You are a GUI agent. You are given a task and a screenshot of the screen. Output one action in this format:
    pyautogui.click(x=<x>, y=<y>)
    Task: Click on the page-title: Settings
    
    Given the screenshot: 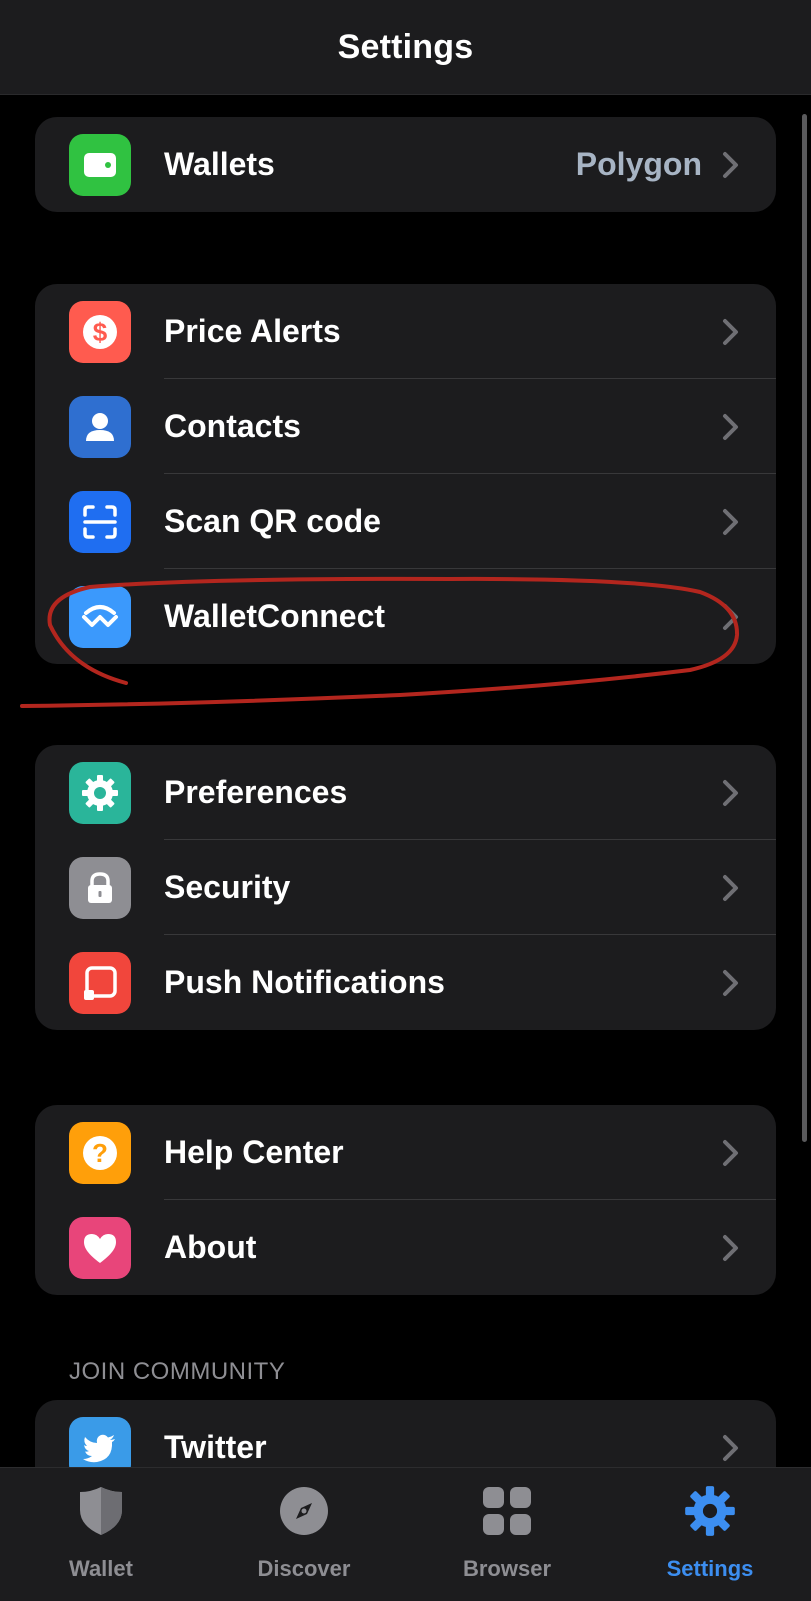 What is the action you would take?
    pyautogui.click(x=405, y=46)
    